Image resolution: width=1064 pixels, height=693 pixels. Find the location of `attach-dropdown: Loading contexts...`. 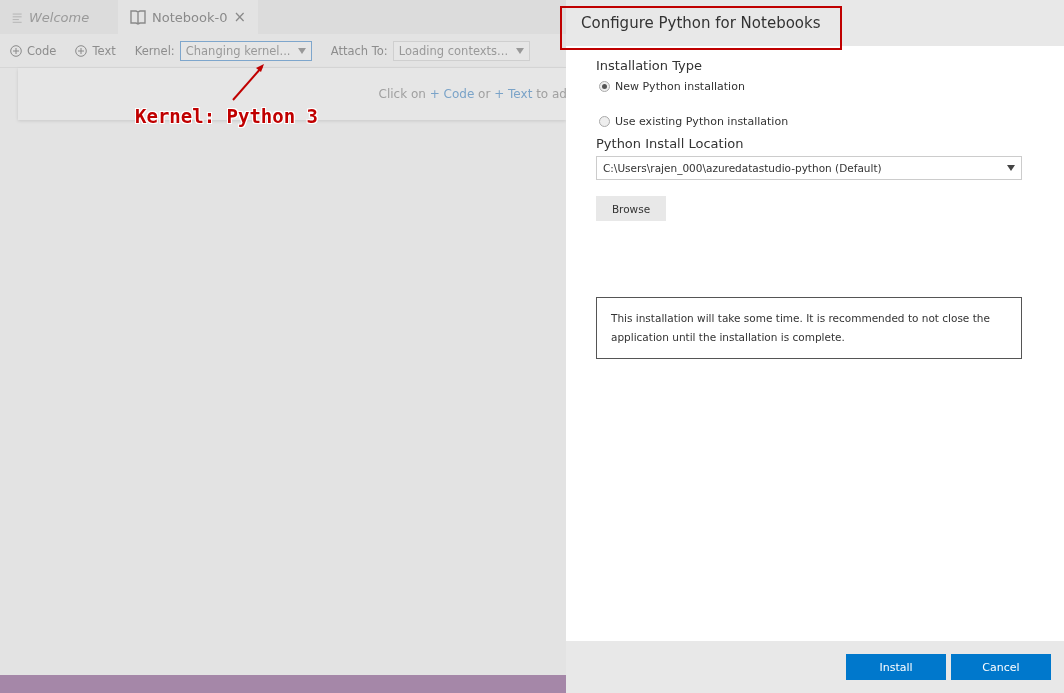

attach-dropdown: Loading contexts... is located at coordinates (461, 50).